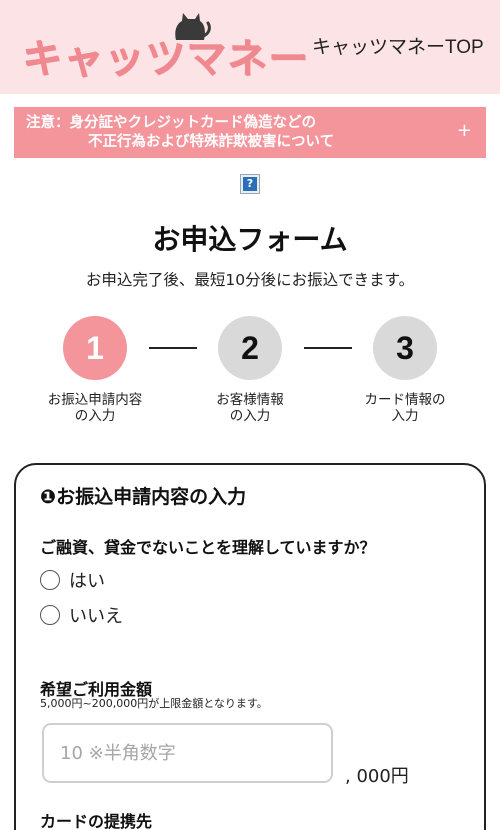 The image size is (500, 830). What do you see at coordinates (165, 55) in the screenshot?
I see `logo-text: キャッツマネー` at bounding box center [165, 55].